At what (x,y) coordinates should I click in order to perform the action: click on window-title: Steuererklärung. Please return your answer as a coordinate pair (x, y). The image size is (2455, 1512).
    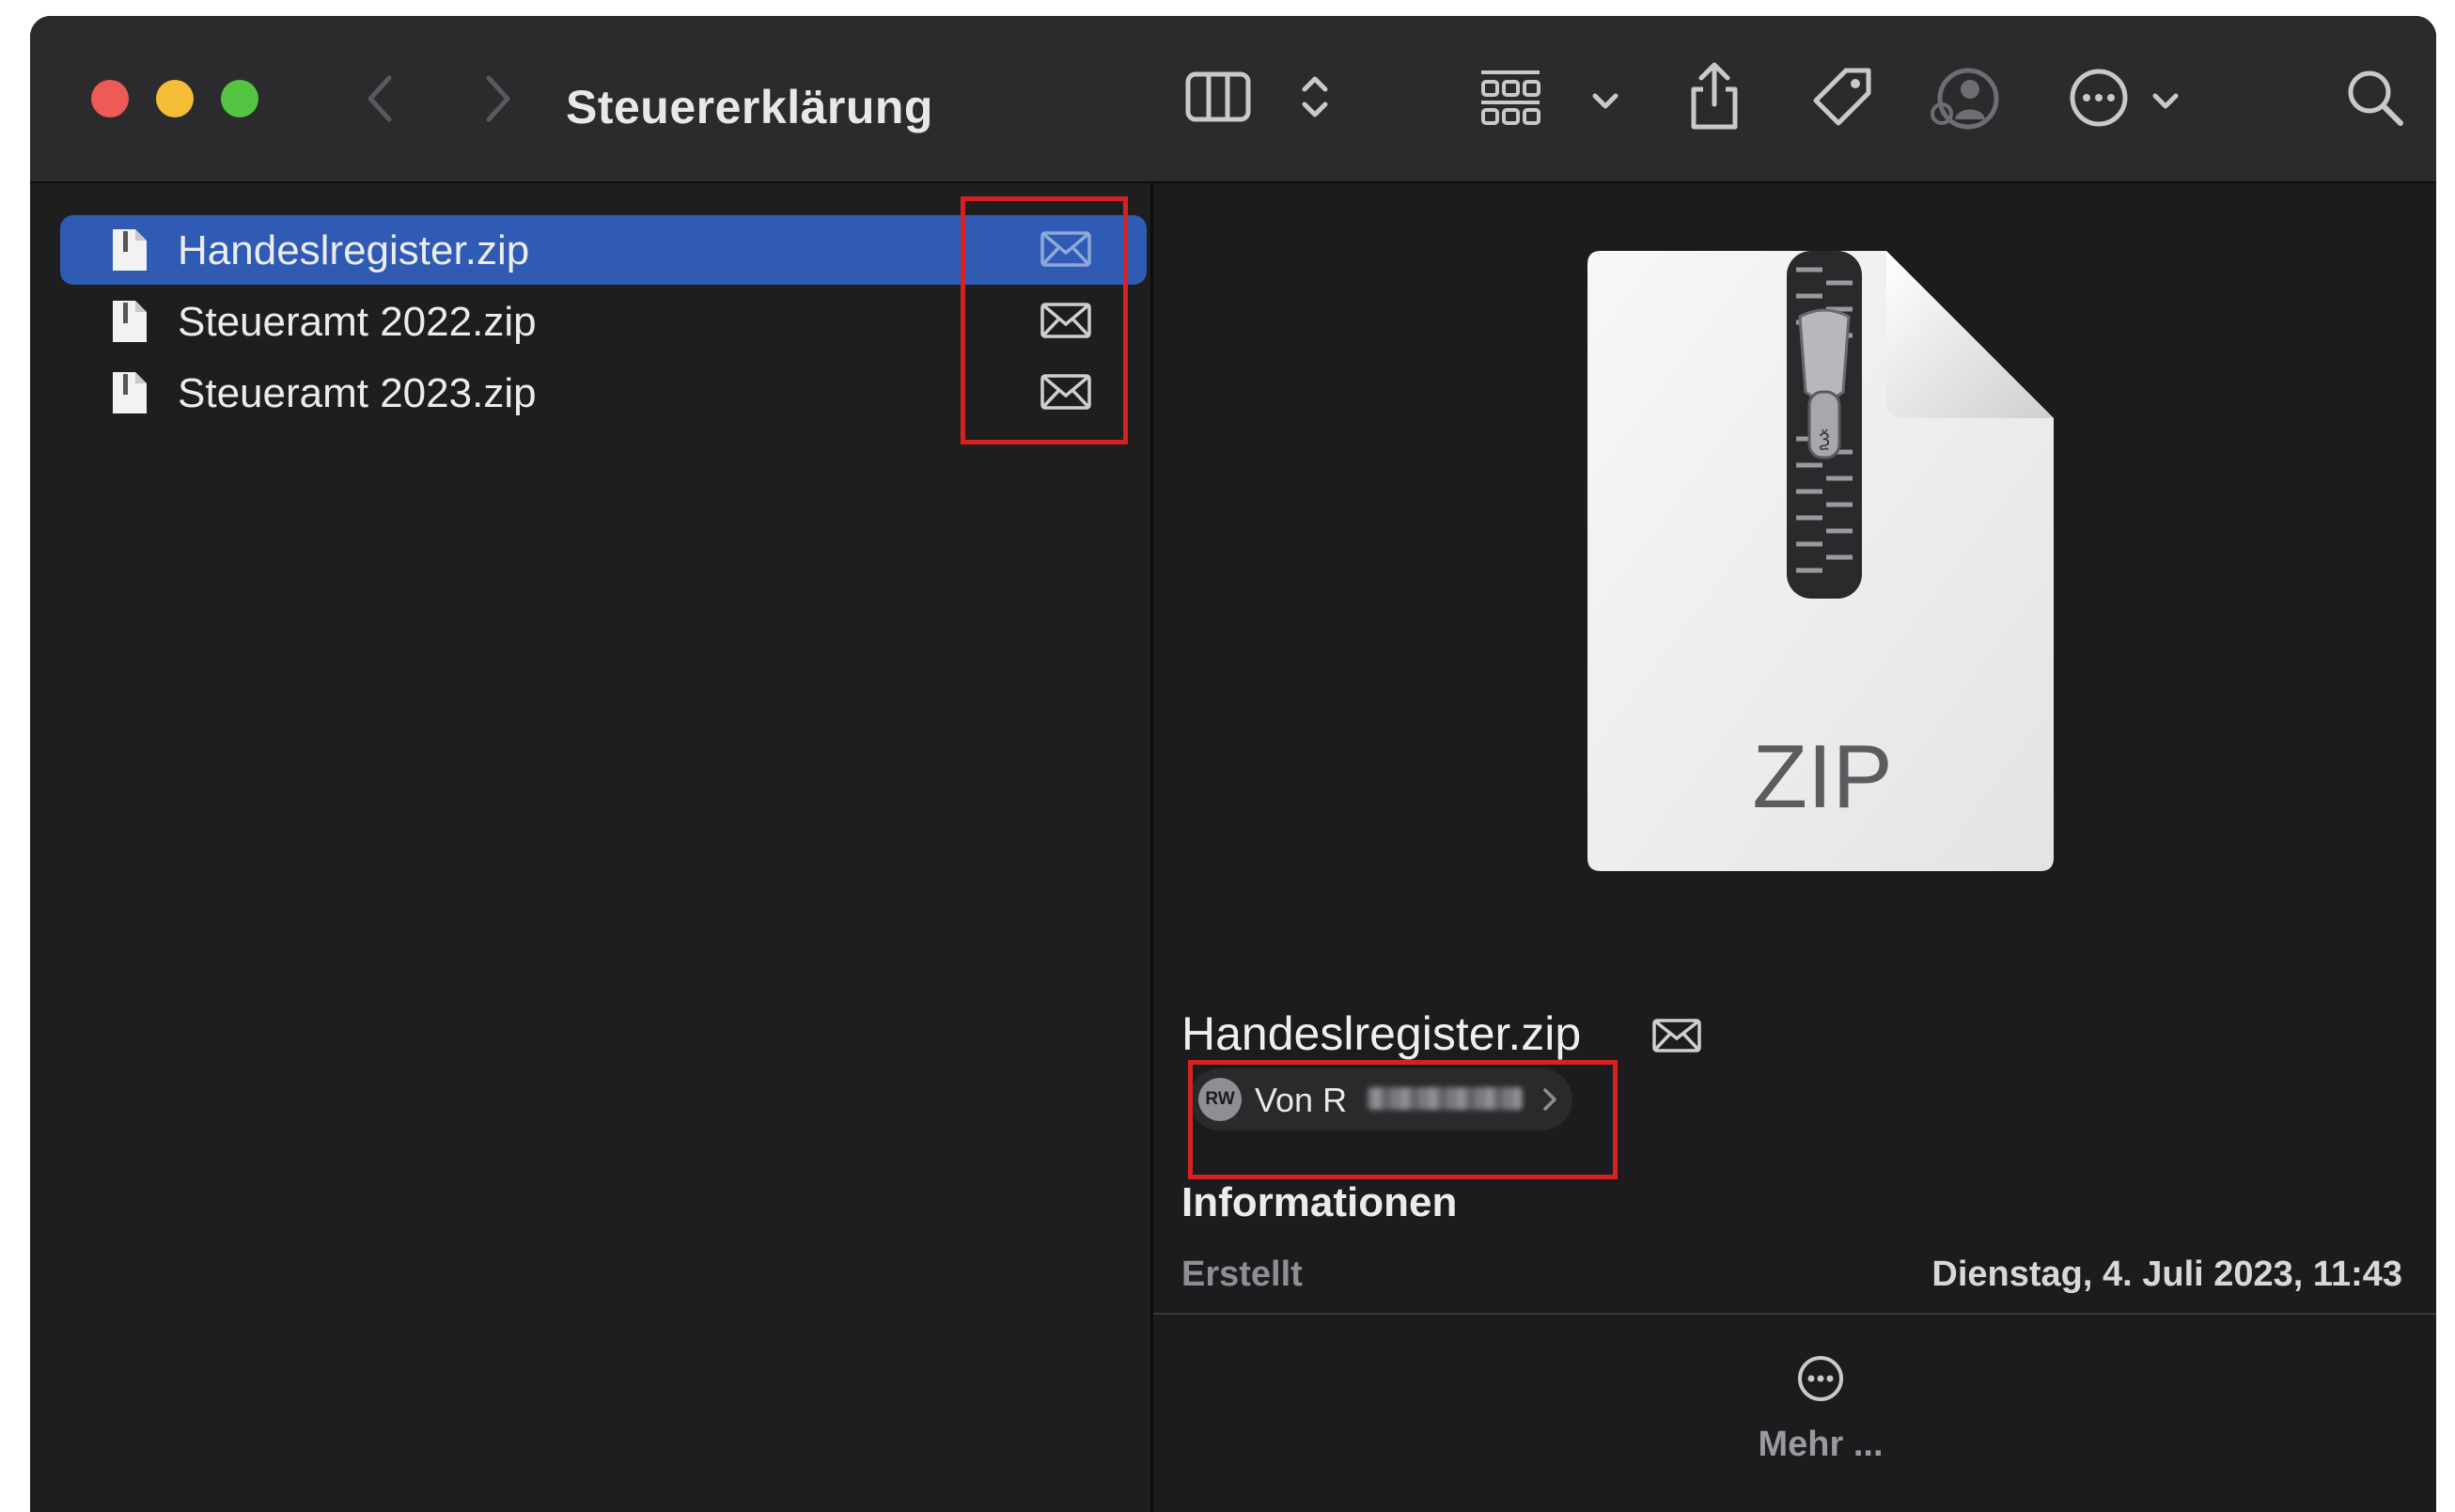
    Looking at the image, I should click on (749, 107).